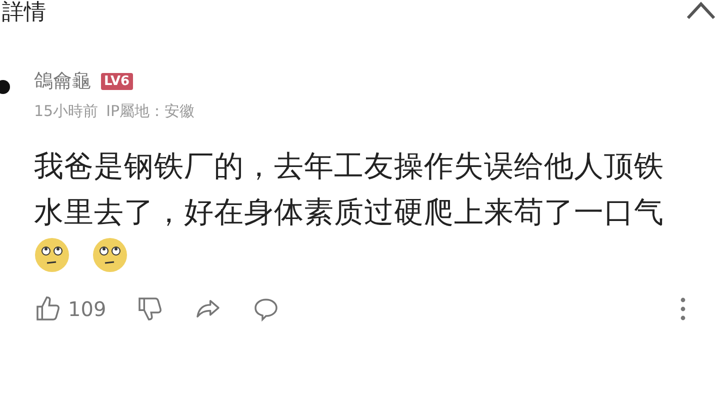  I want to click on like-button: 109, so click(70, 309).